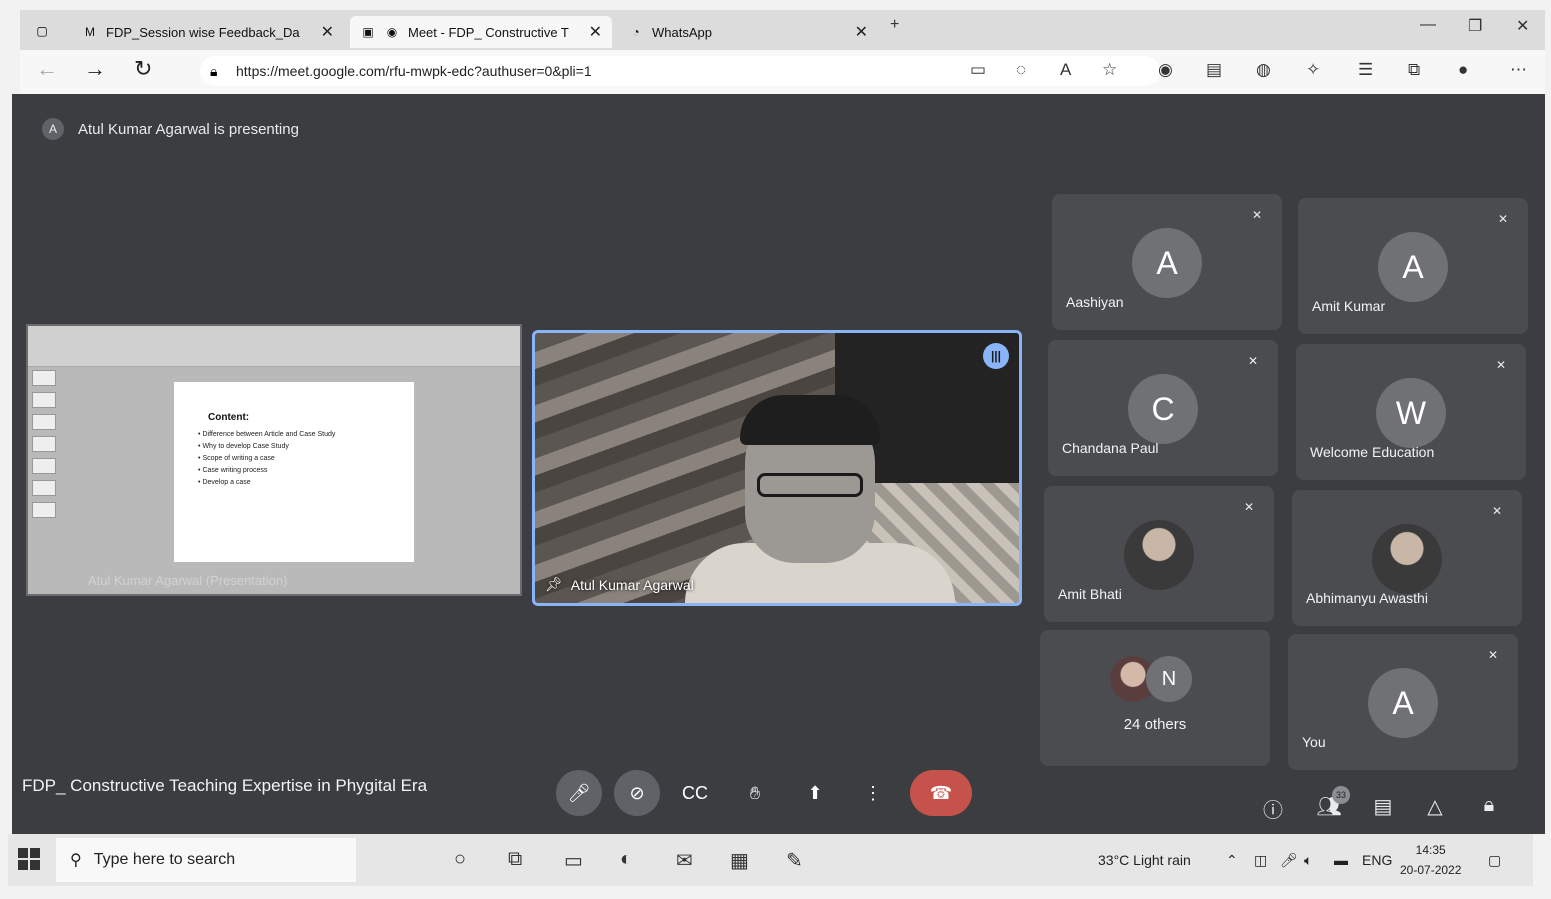  What do you see at coordinates (1414, 70) in the screenshot?
I see `collections-icon: ⧉` at bounding box center [1414, 70].